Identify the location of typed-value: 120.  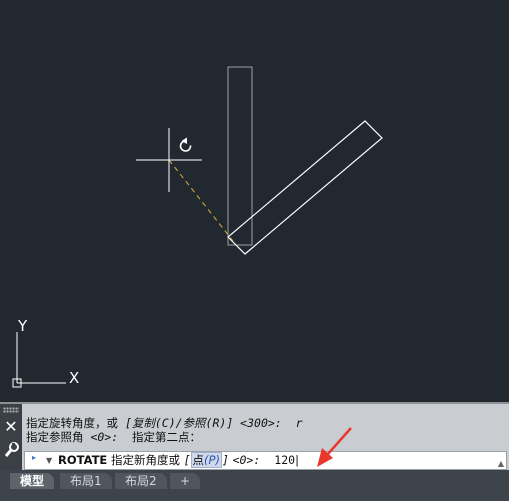
(284, 460).